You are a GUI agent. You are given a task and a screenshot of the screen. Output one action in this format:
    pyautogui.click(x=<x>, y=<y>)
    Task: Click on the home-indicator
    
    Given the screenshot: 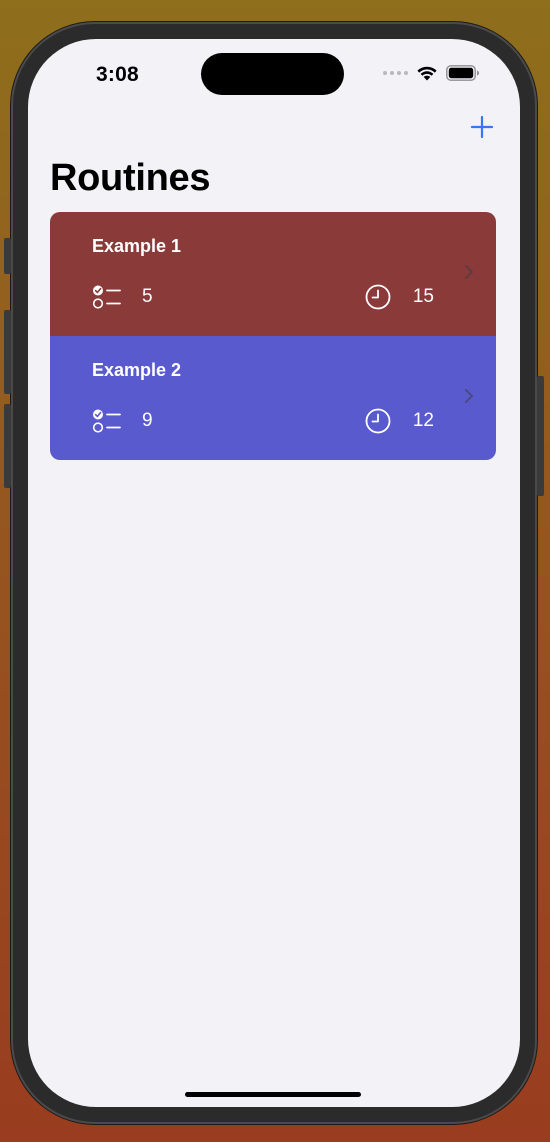 What is the action you would take?
    pyautogui.click(x=273, y=1094)
    